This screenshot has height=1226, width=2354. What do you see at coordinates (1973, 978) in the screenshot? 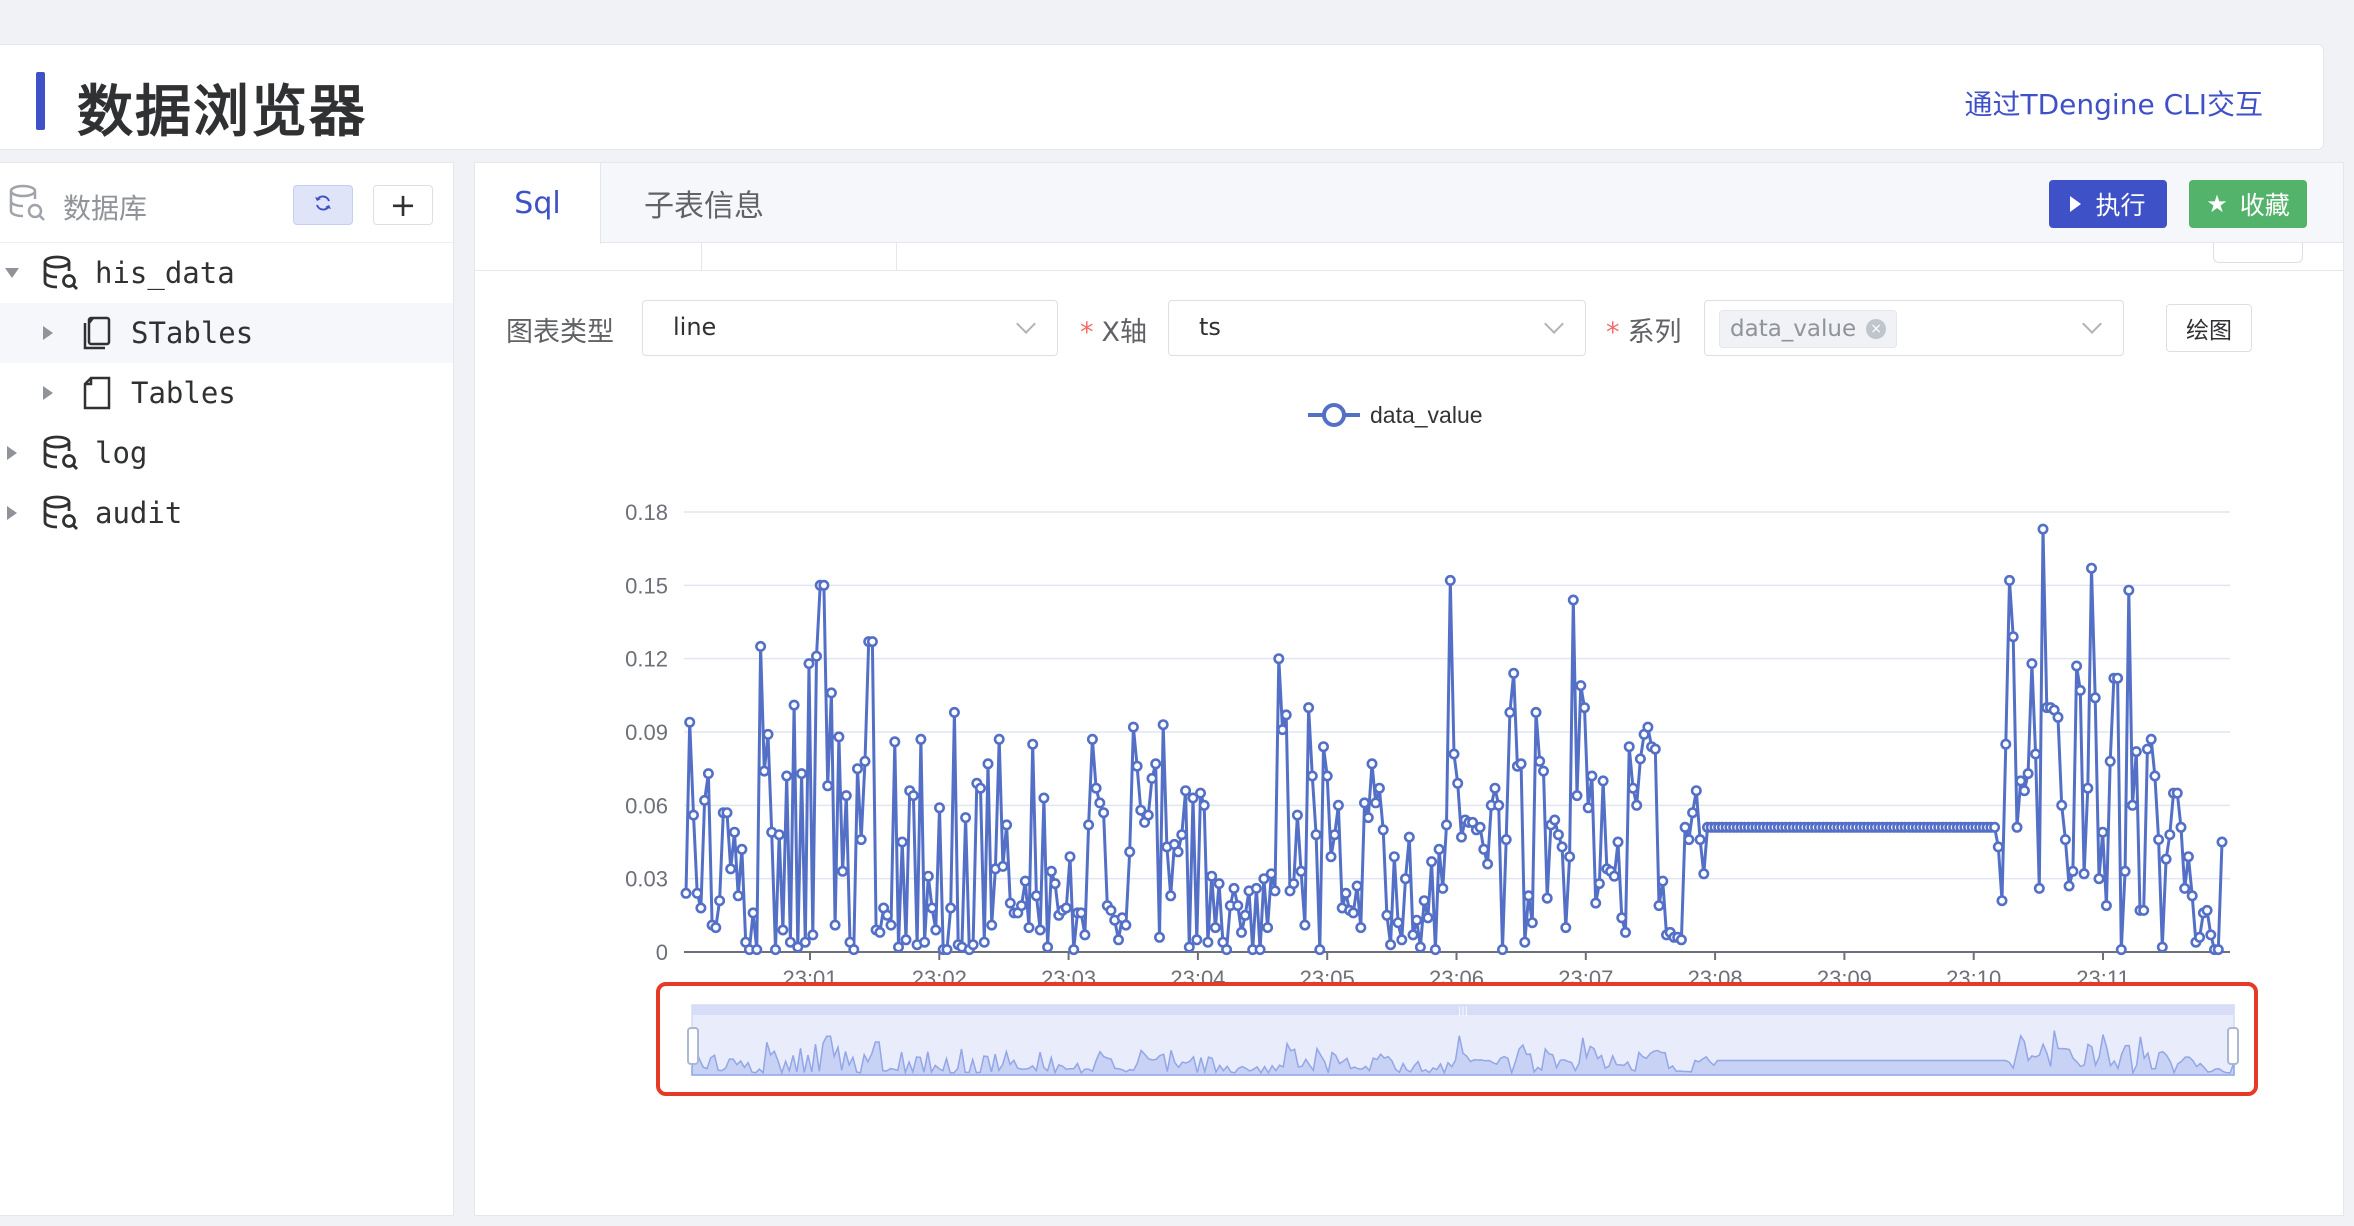
I see `x-tick-label: 23:10` at bounding box center [1973, 978].